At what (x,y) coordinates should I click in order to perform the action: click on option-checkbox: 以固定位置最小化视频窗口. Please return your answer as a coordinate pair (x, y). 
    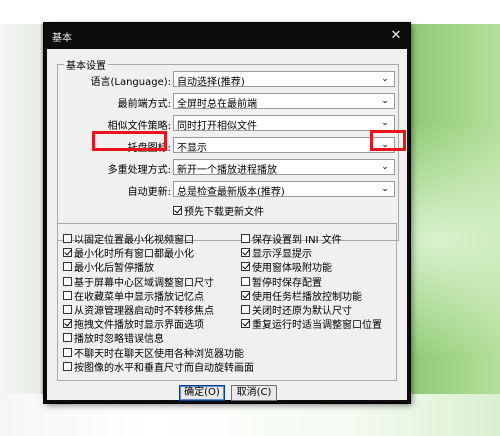
    Looking at the image, I should click on (128, 238).